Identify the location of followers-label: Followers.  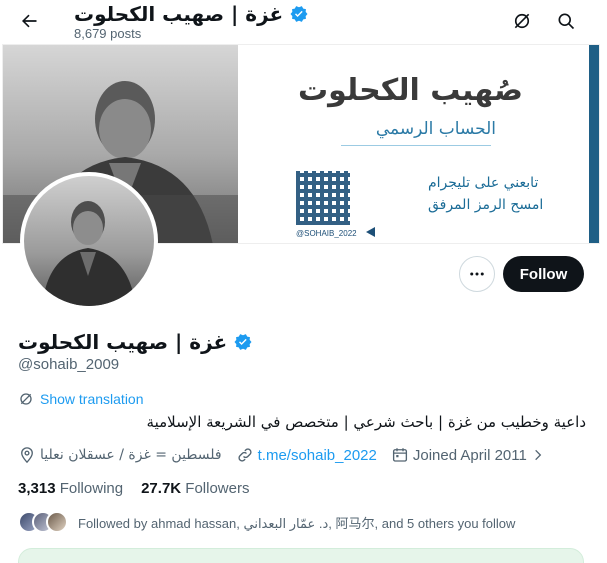
(217, 488).